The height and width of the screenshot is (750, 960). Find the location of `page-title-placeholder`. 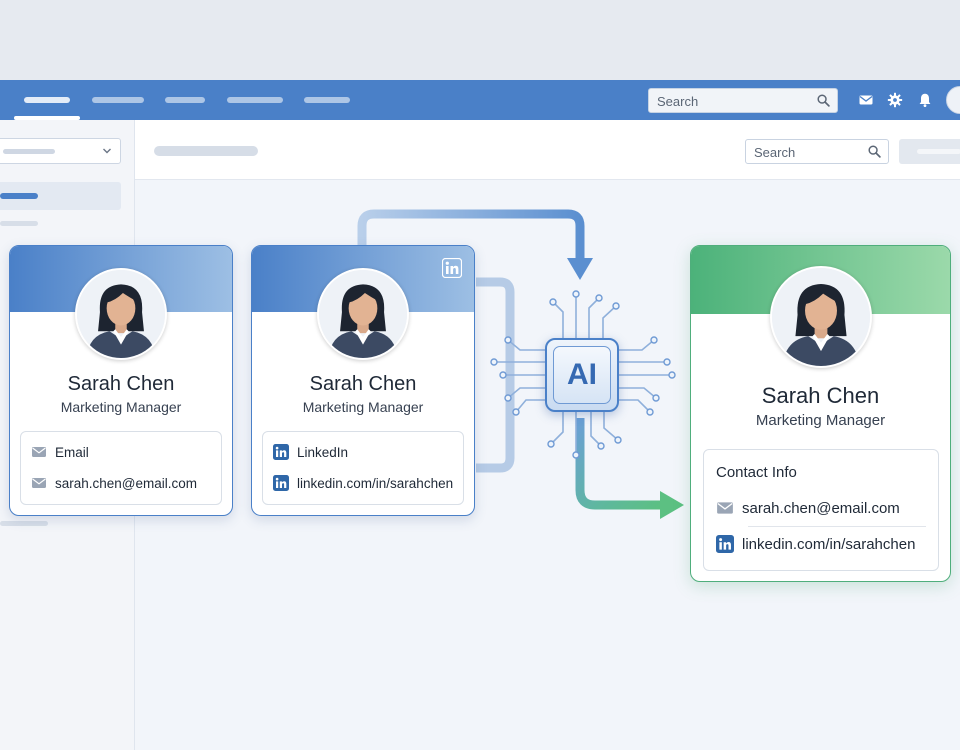

page-title-placeholder is located at coordinates (206, 151).